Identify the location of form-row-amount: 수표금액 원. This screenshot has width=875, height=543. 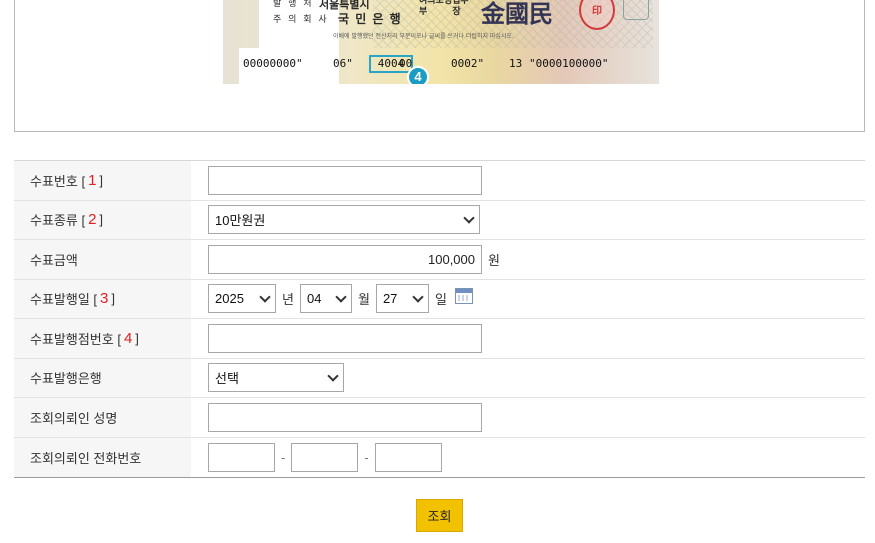
(439, 260).